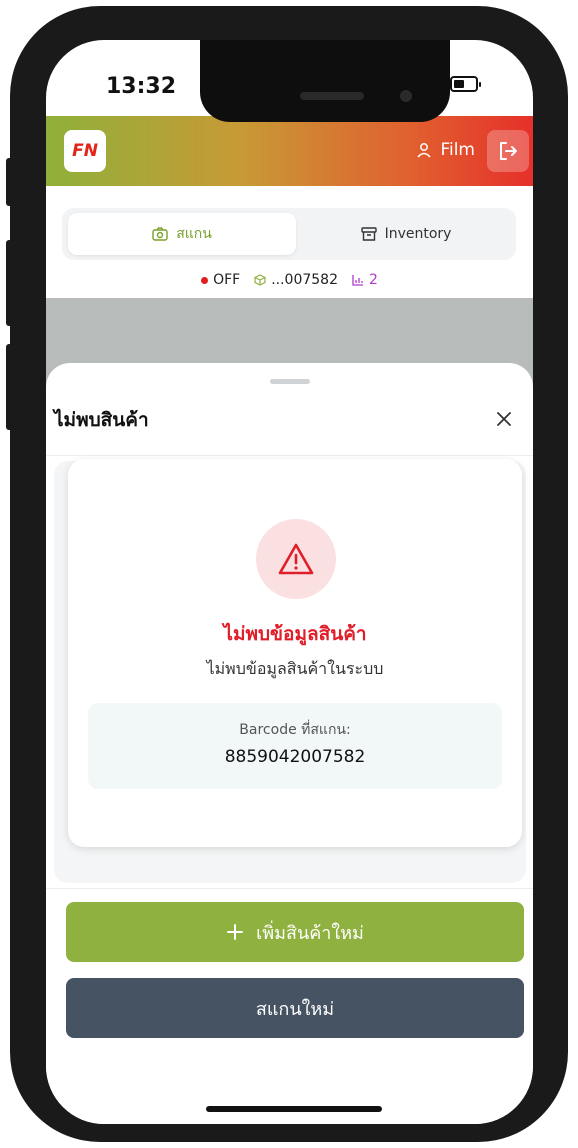  What do you see at coordinates (295, 730) in the screenshot?
I see `barcode-label: Barcode ที่สแกน:` at bounding box center [295, 730].